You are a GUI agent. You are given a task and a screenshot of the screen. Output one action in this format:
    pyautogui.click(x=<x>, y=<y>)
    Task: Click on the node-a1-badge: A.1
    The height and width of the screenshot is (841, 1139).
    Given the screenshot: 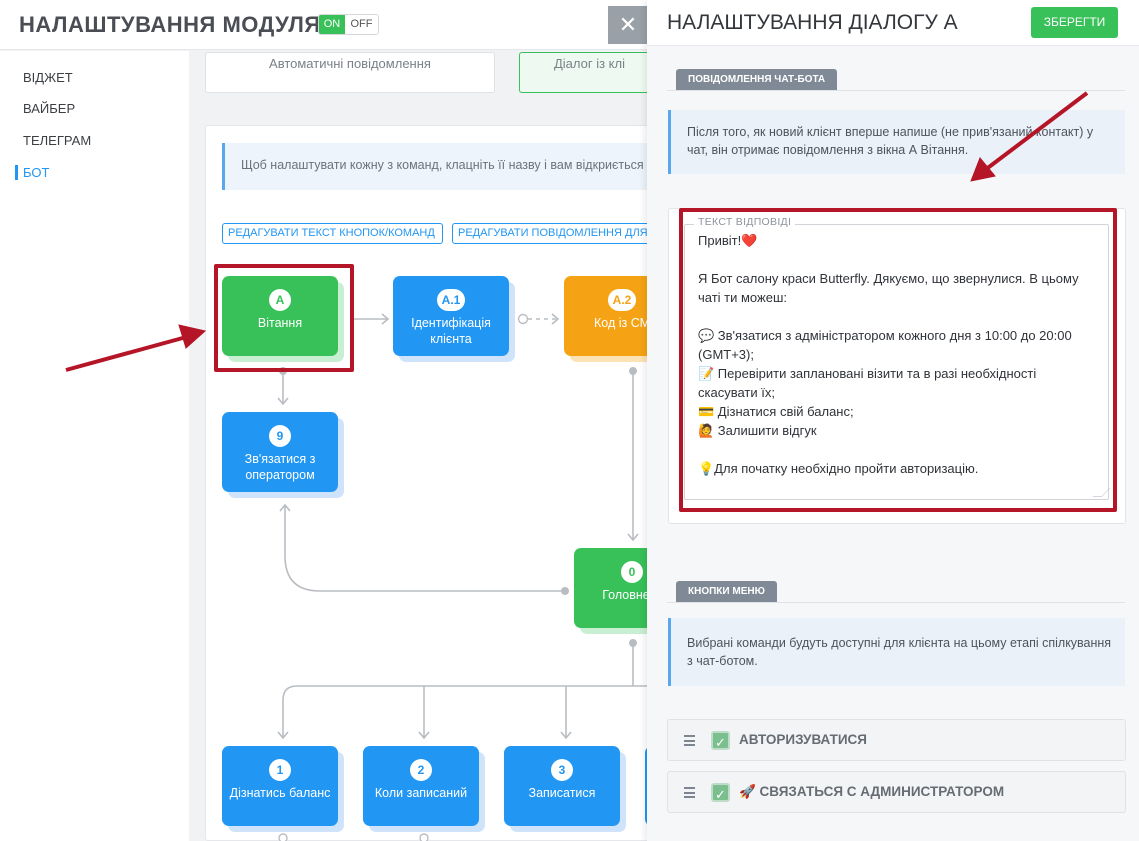 What is the action you would take?
    pyautogui.click(x=451, y=300)
    